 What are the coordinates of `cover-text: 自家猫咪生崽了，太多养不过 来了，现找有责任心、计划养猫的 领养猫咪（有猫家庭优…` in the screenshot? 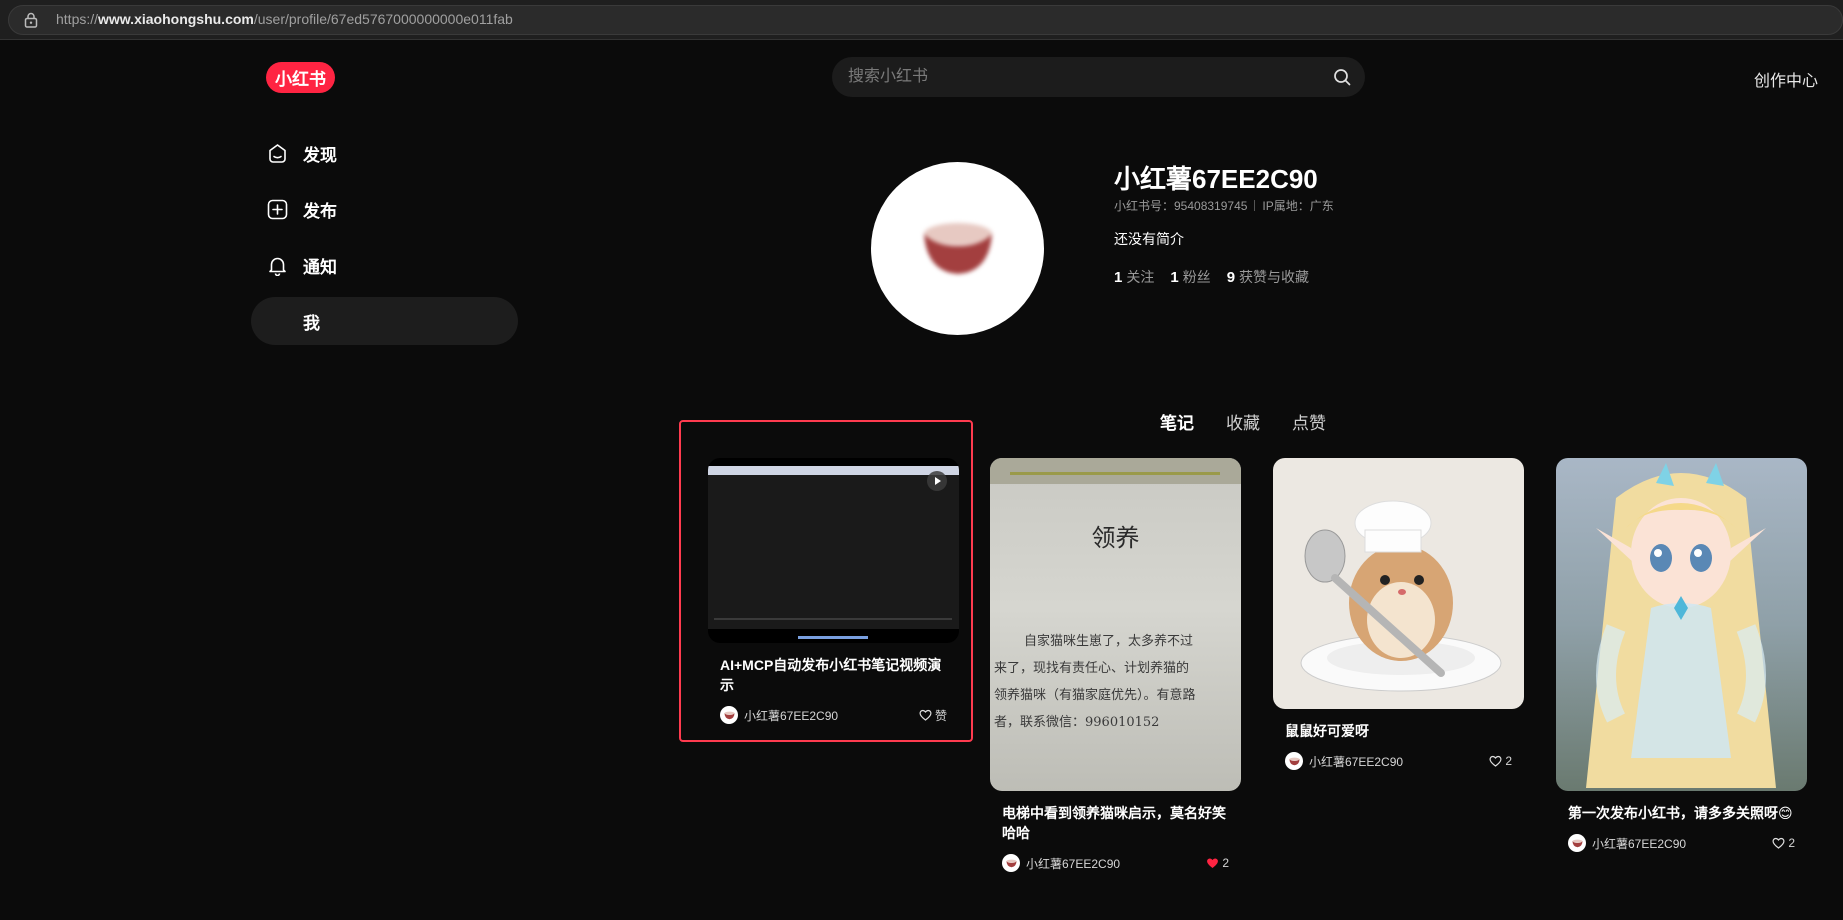 It's located at (1115, 682).